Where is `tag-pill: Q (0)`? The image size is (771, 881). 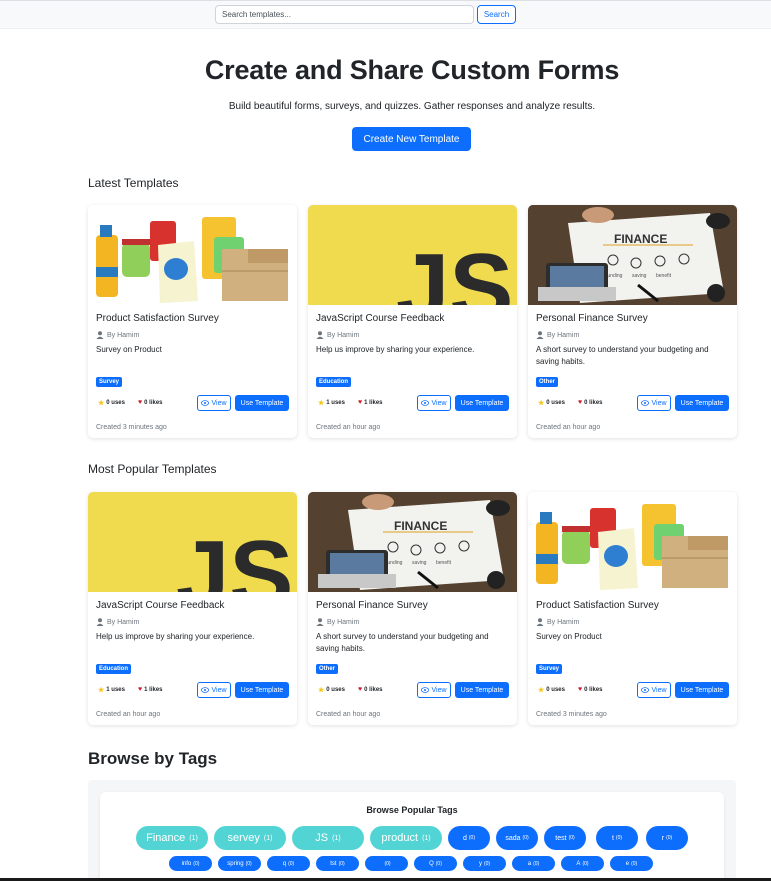 tag-pill: Q (0) is located at coordinates (435, 863).